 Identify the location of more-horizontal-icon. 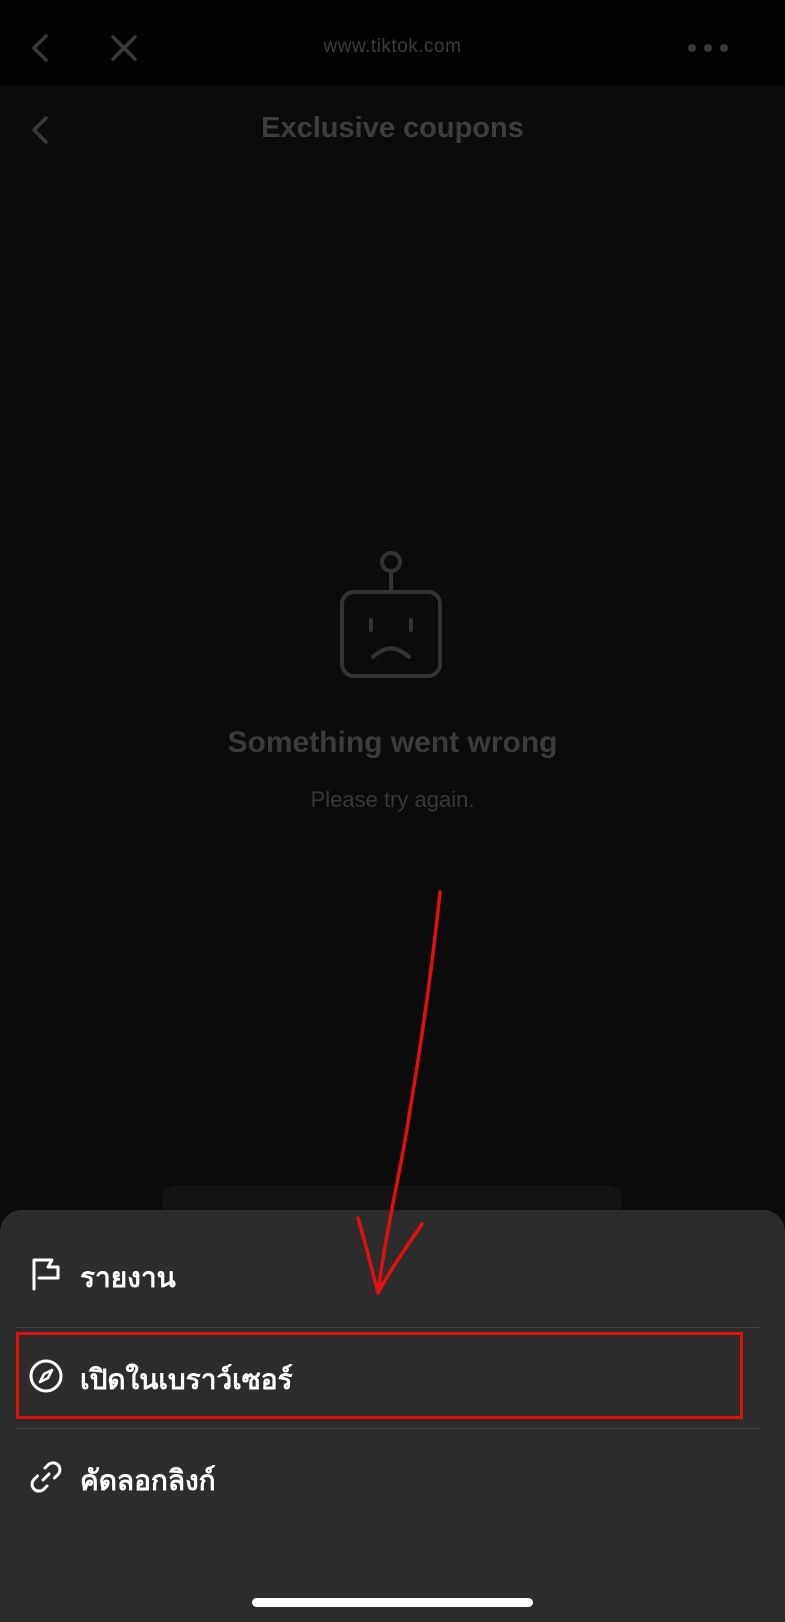
(708, 48).